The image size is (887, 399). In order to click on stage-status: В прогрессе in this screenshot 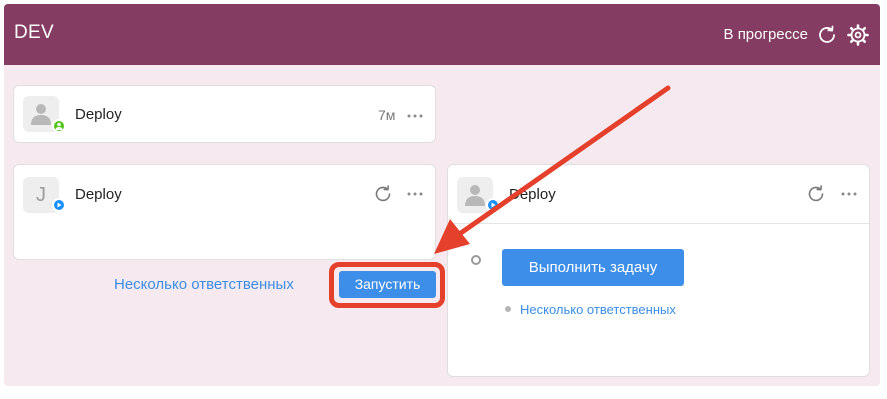, I will do `click(765, 34)`.